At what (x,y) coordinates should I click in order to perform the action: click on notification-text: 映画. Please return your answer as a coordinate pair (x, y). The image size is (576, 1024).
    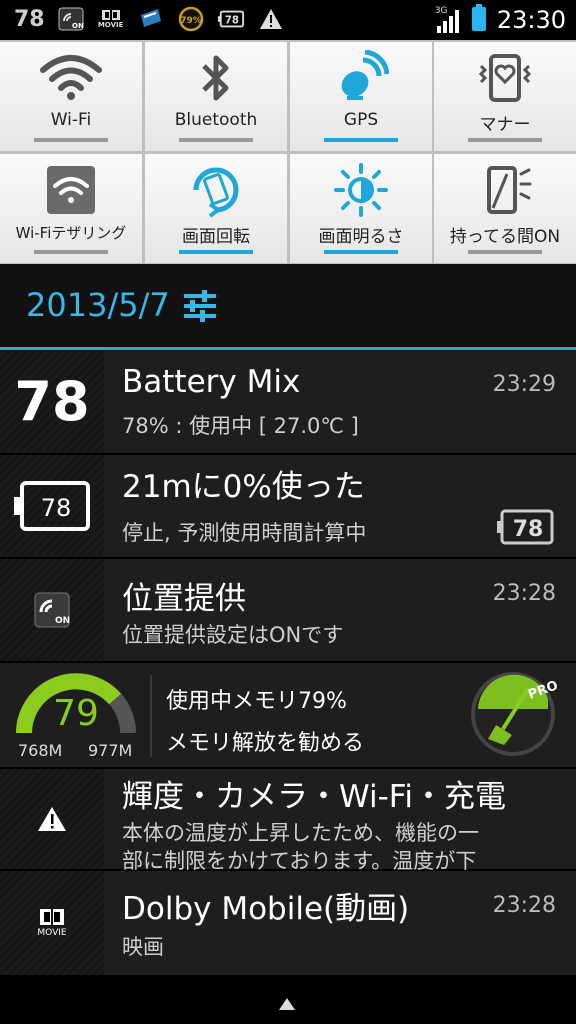
    Looking at the image, I should click on (143, 947).